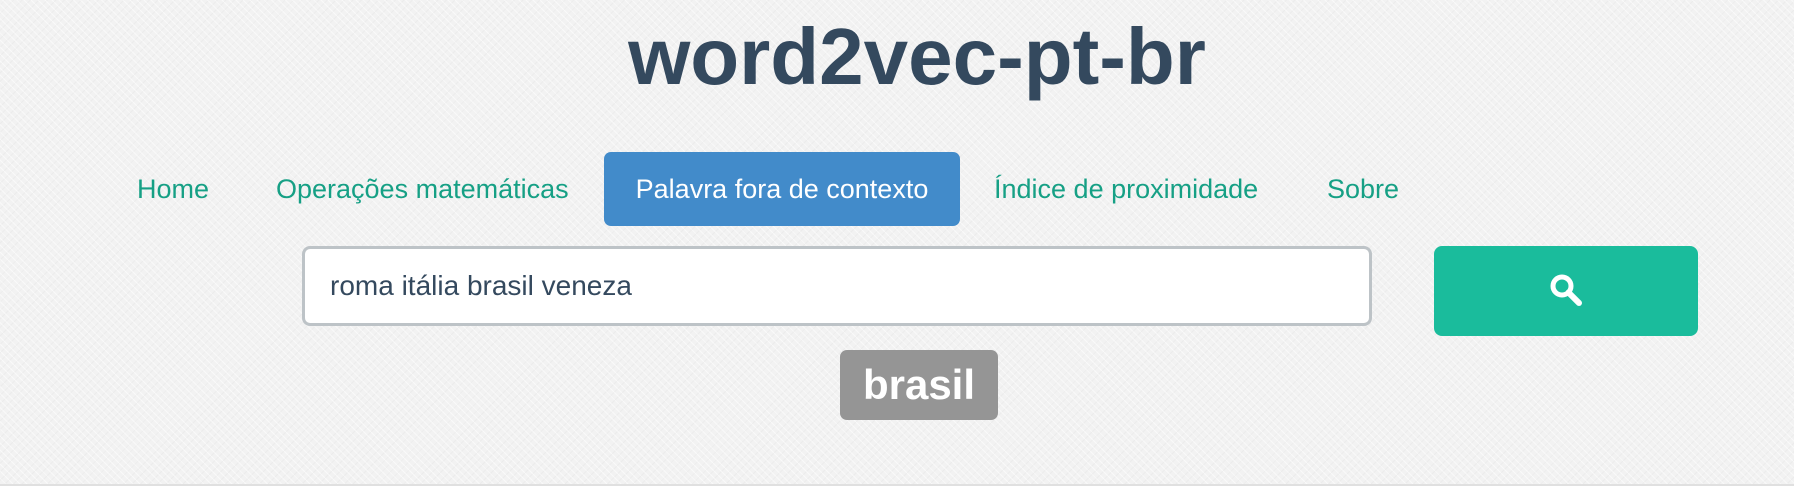 This screenshot has width=1794, height=486. Describe the element at coordinates (919, 385) in the screenshot. I see `result-word-badge: brasil` at that location.